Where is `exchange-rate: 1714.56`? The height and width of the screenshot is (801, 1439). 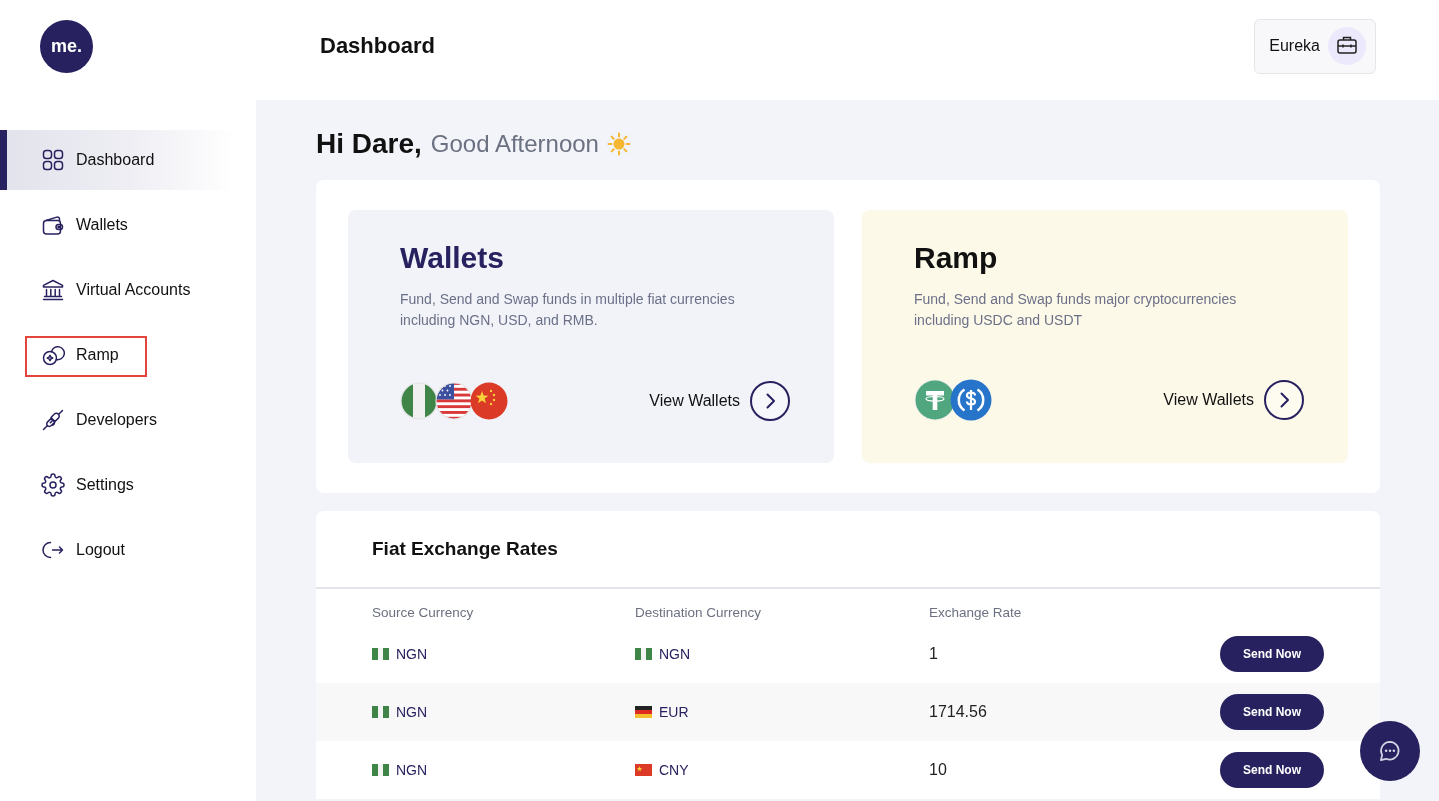
exchange-rate: 1714.56 is located at coordinates (958, 712).